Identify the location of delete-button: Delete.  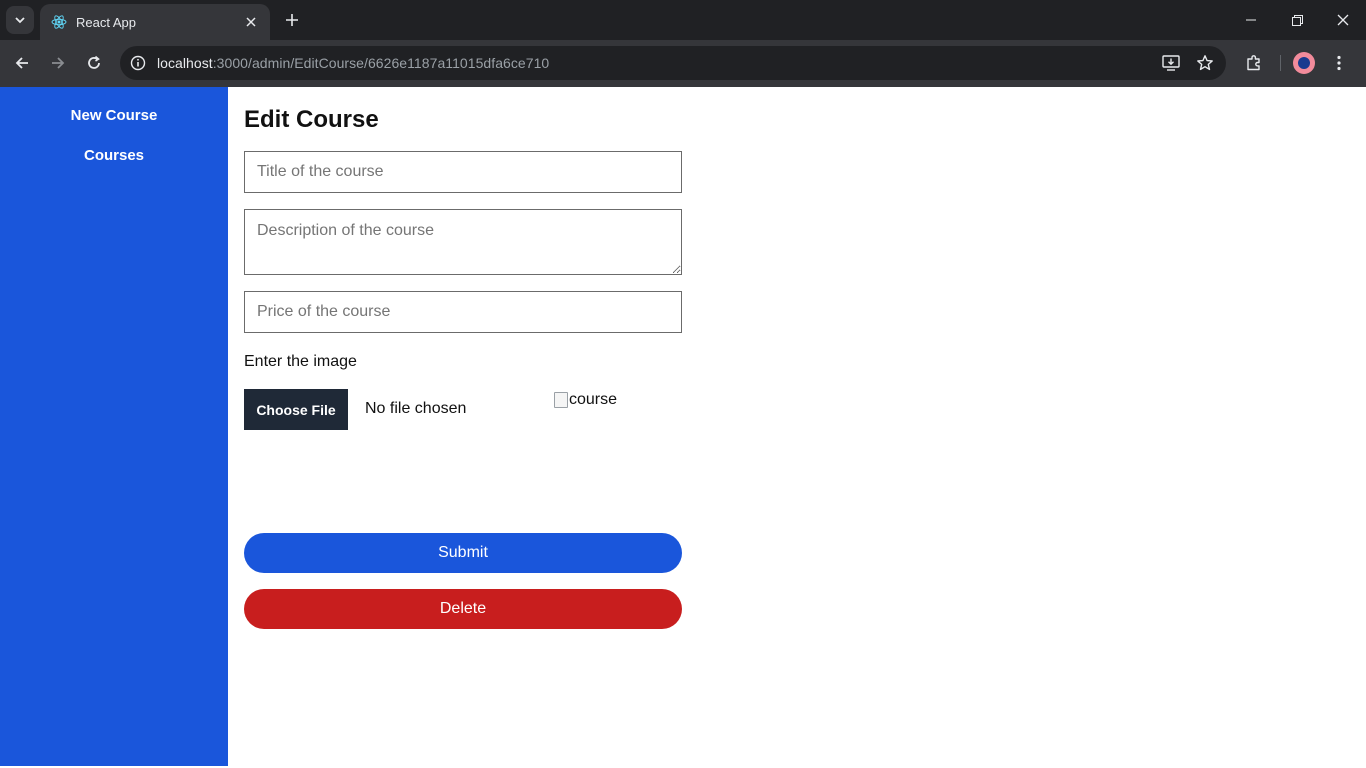
(463, 609).